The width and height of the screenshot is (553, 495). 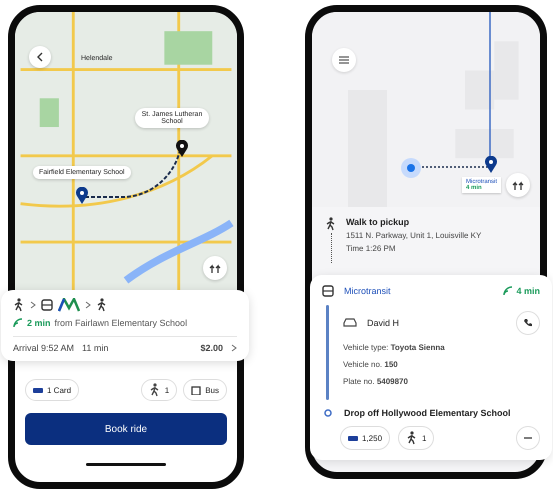 I want to click on payment-chip: 1,250, so click(x=365, y=438).